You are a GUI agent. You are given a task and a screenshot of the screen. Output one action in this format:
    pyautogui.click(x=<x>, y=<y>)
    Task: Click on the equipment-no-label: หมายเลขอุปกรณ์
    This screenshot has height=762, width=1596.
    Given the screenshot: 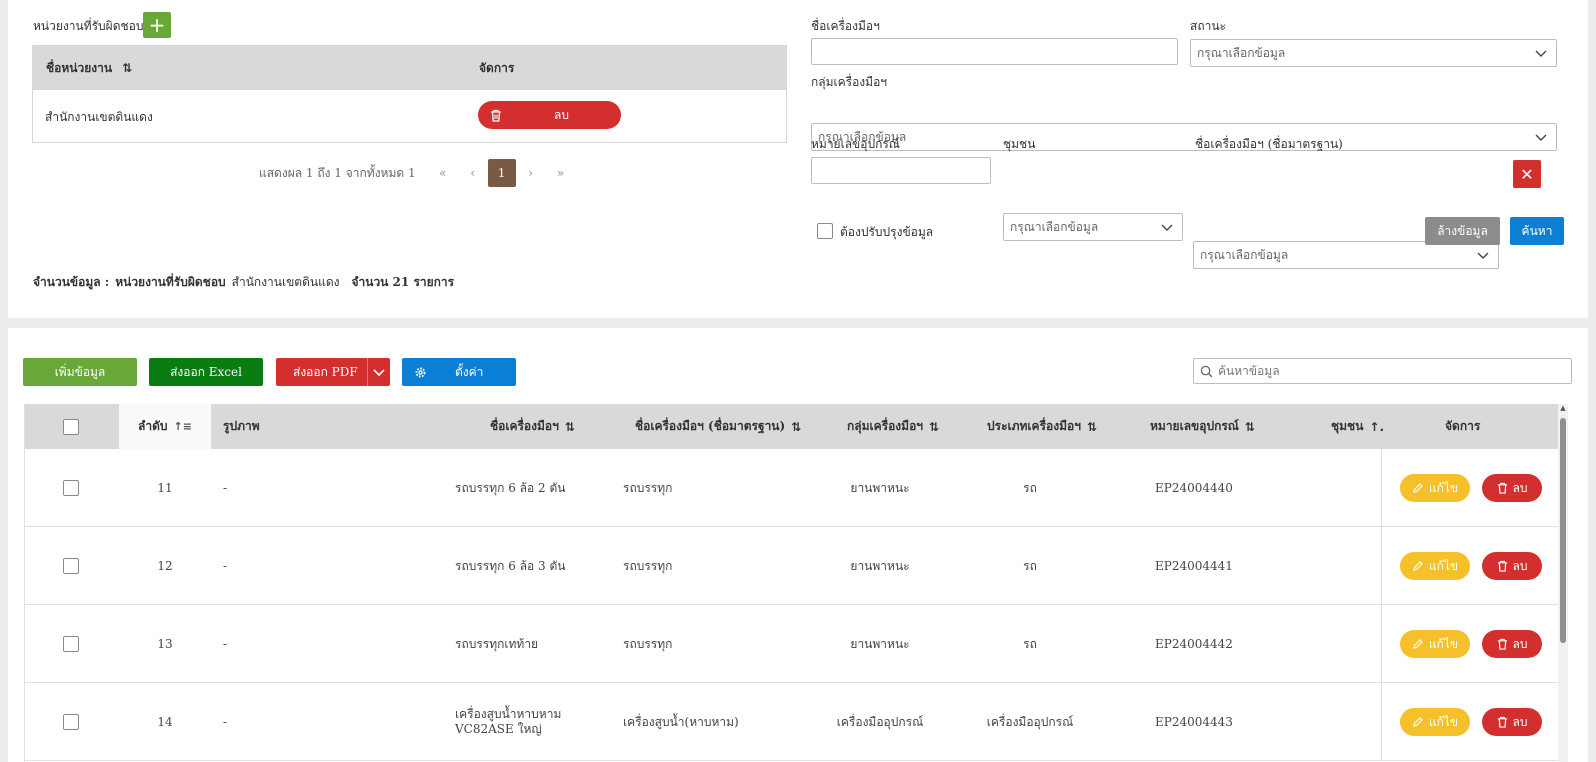 What is the action you would take?
    pyautogui.click(x=855, y=144)
    